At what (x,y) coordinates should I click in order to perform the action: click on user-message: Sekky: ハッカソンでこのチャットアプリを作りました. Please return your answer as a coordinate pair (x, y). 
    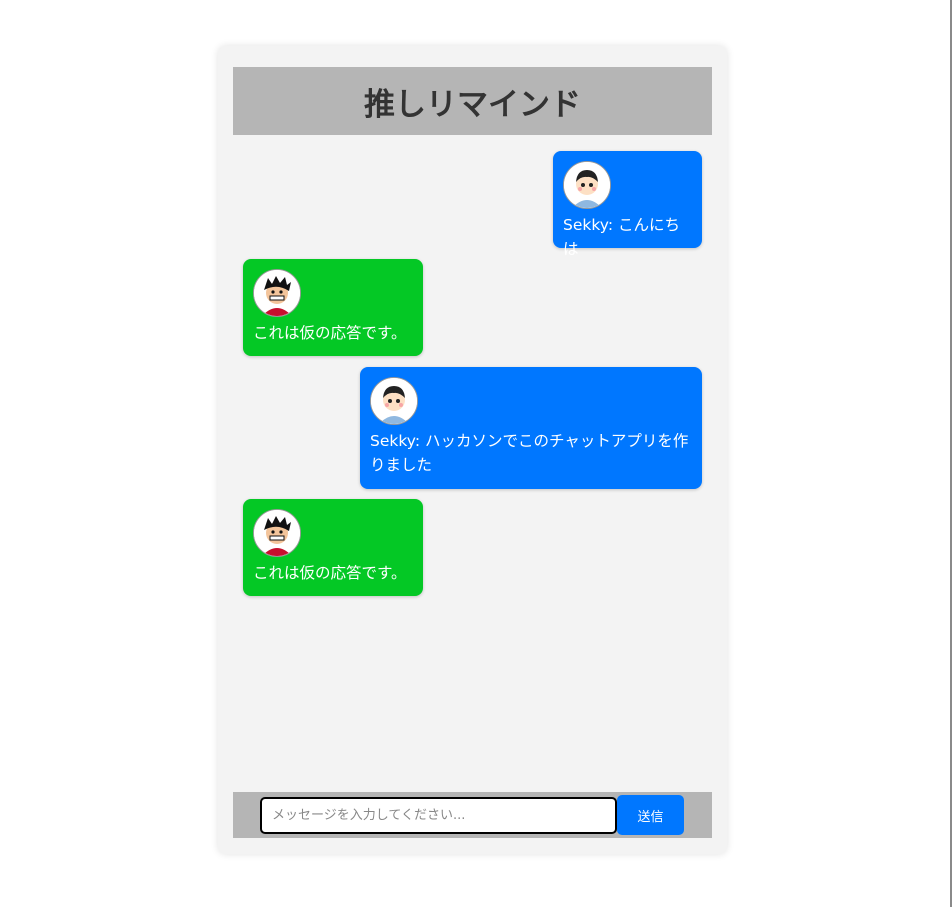
    Looking at the image, I should click on (531, 428).